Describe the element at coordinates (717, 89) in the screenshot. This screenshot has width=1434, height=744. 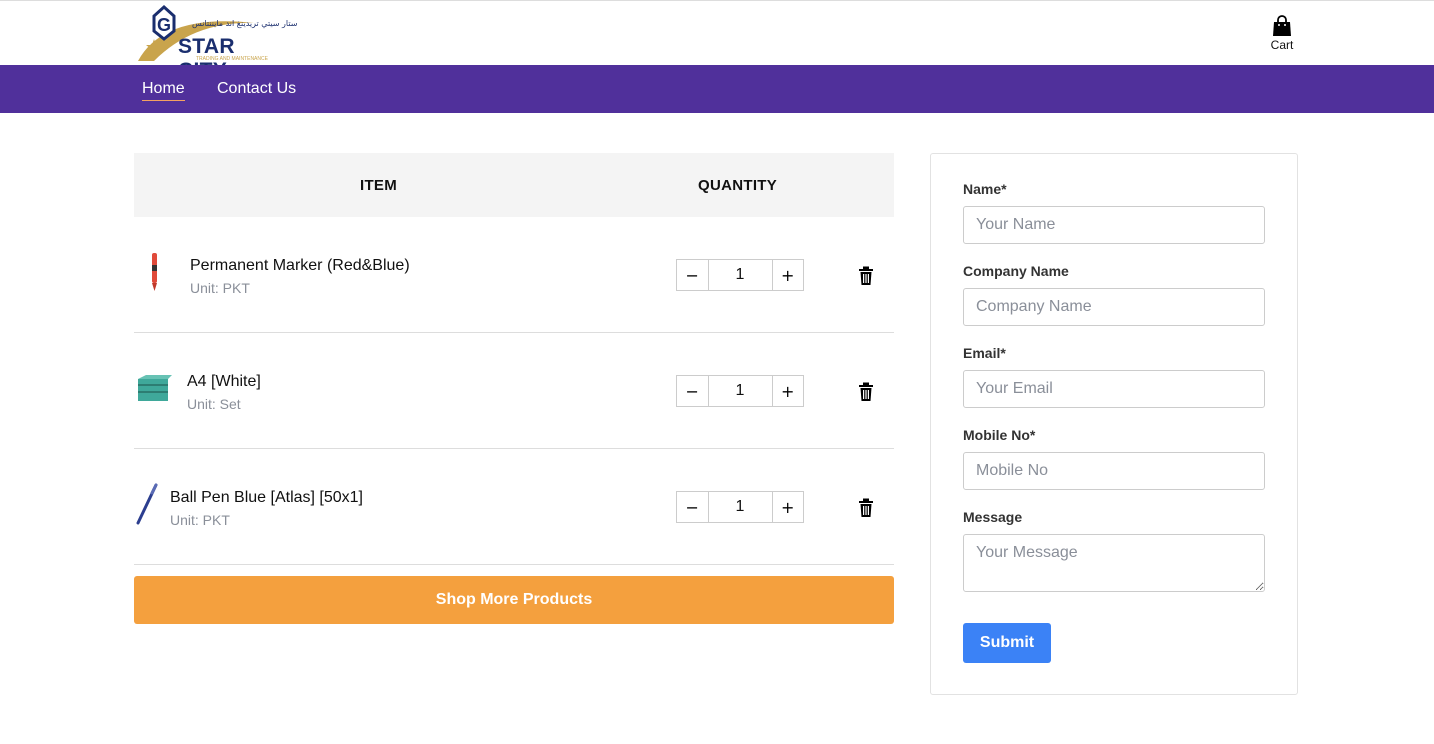
I see `main-nav: Home Contact Us` at that location.